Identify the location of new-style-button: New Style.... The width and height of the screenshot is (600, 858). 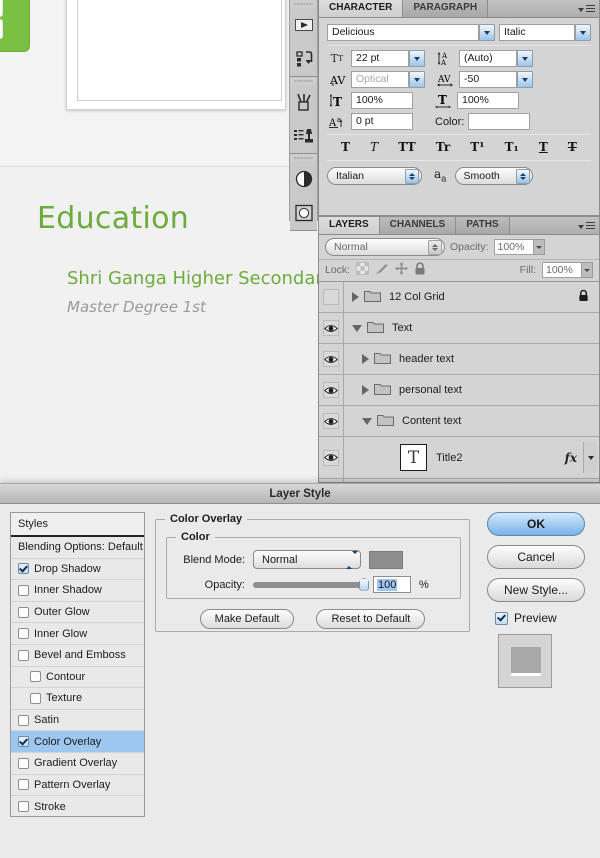
(536, 590).